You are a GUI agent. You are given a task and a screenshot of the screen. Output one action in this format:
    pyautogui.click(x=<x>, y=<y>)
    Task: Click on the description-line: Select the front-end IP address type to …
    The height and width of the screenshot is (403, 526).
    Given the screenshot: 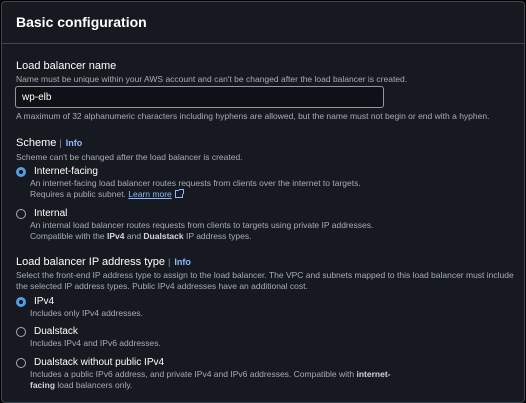 What is the action you would take?
    pyautogui.click(x=265, y=275)
    